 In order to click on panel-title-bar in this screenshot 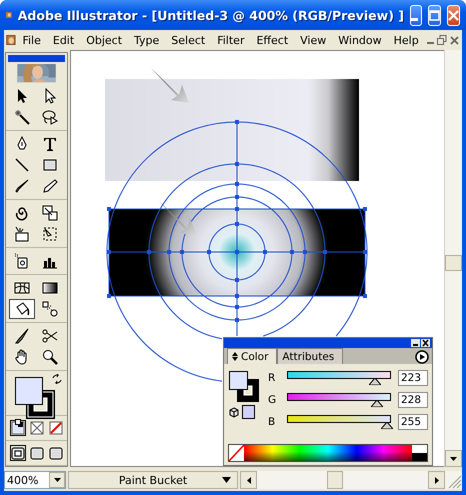, I will do `click(36, 58)`.